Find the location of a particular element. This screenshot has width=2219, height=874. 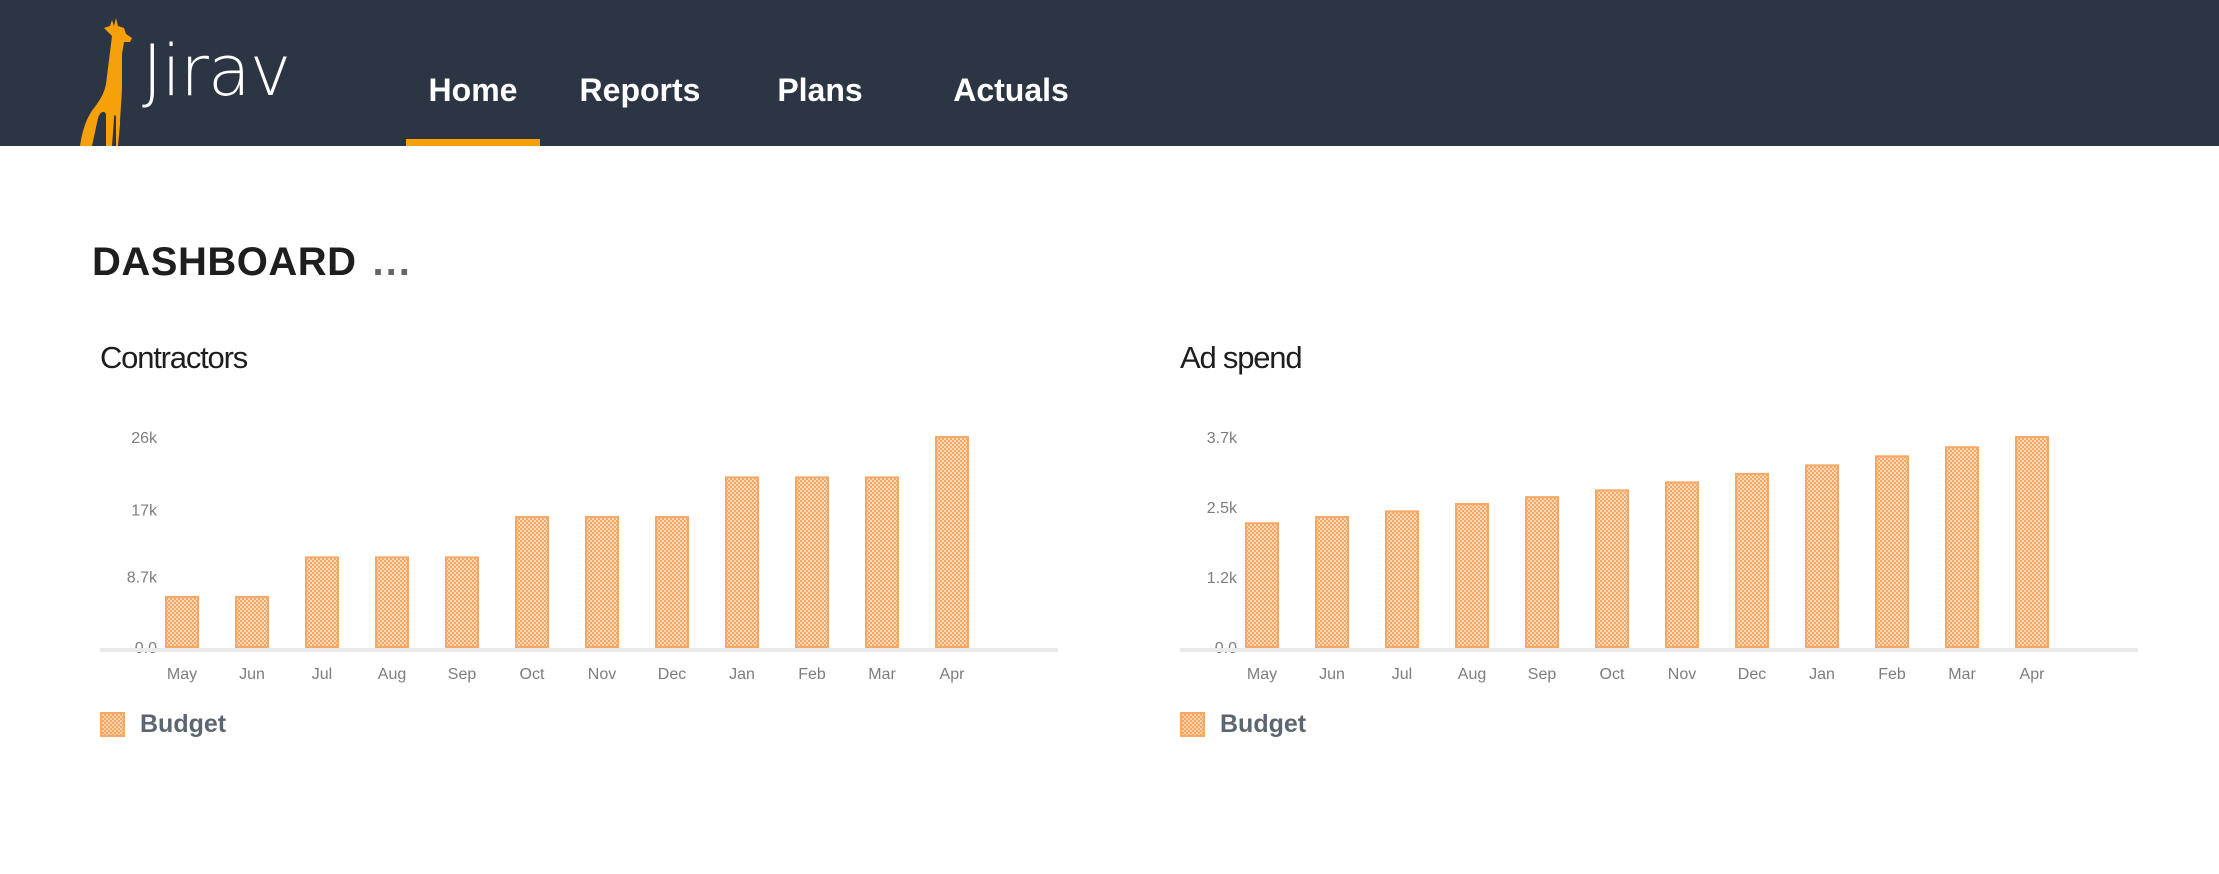

y-tick-label: 17k is located at coordinates (144, 511).